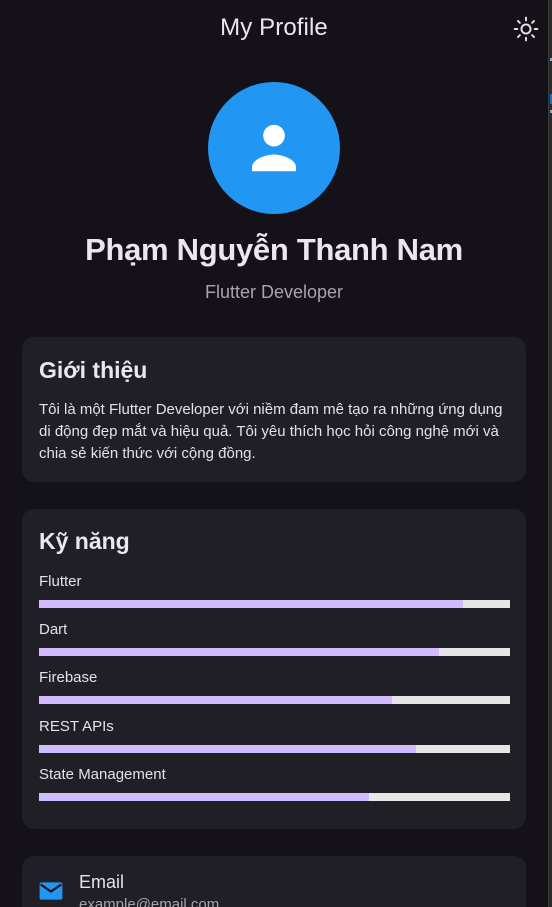 The width and height of the screenshot is (552, 907). What do you see at coordinates (93, 370) in the screenshot?
I see `intro-title: Giới thiệu` at bounding box center [93, 370].